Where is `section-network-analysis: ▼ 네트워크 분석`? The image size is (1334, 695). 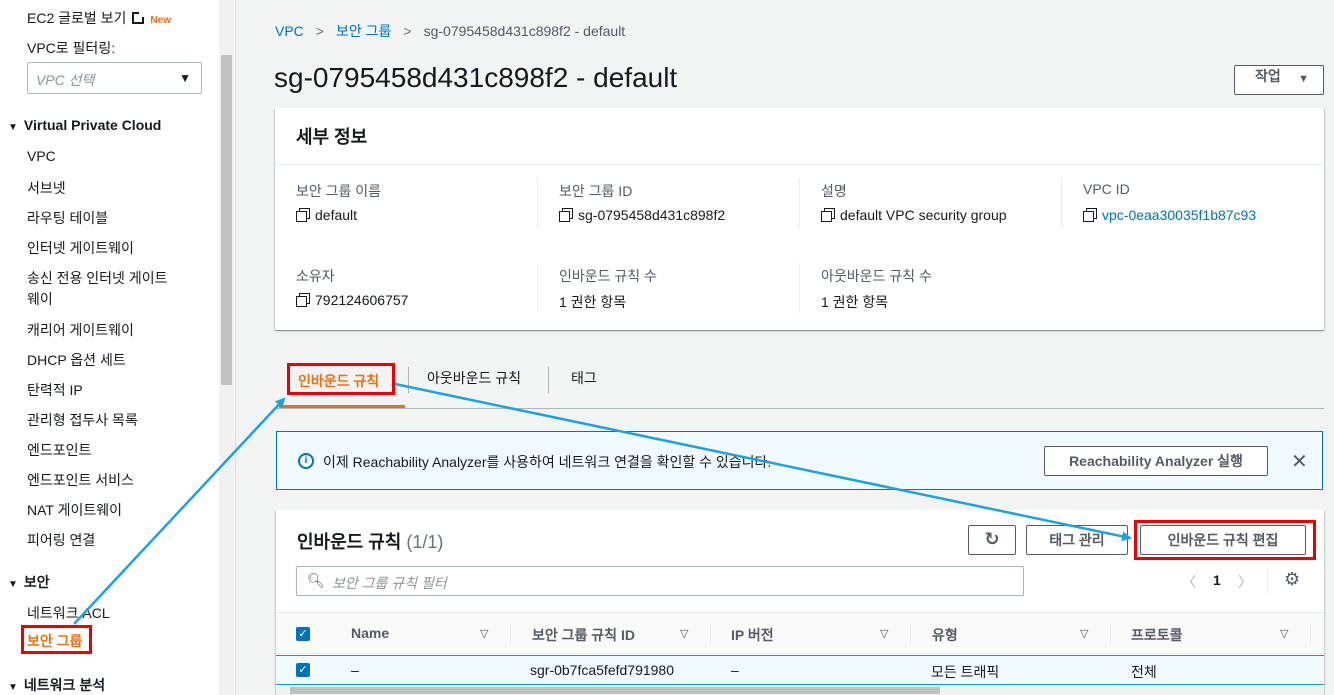
section-network-analysis: ▼ 네트워크 분석 is located at coordinates (56, 685).